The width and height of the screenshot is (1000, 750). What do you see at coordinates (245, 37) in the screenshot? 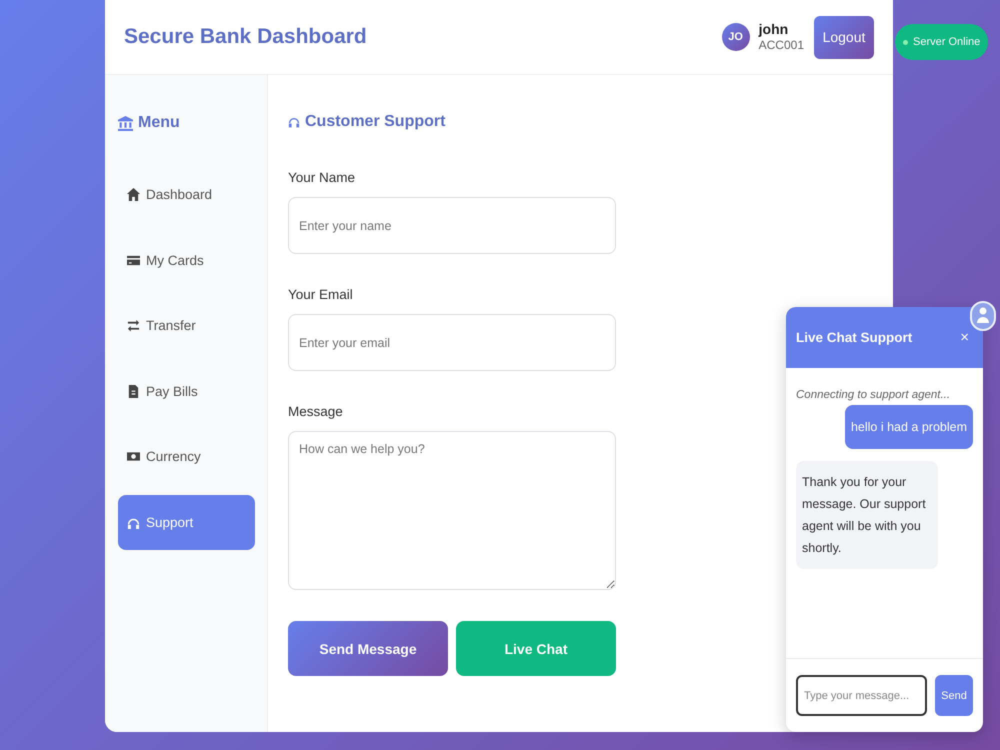
I see `app-title: Secure Bank Dashboard` at bounding box center [245, 37].